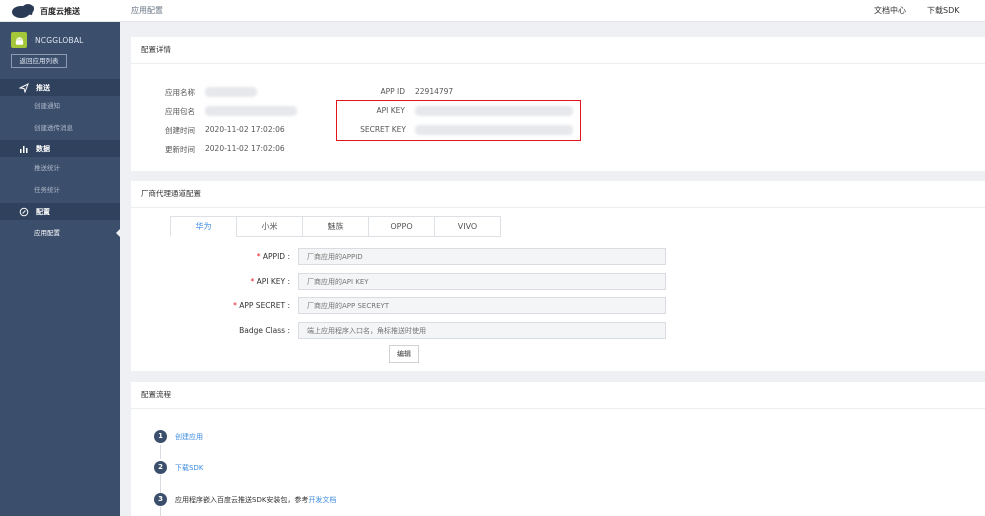  I want to click on nav-group-label: 推送, so click(43, 87).